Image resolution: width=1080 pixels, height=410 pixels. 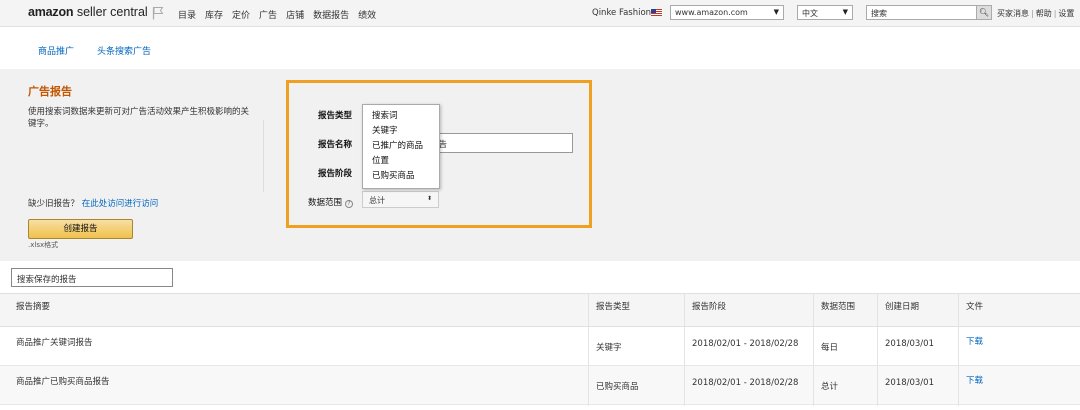 What do you see at coordinates (974, 306) in the screenshot?
I see `col-file: 文件` at bounding box center [974, 306].